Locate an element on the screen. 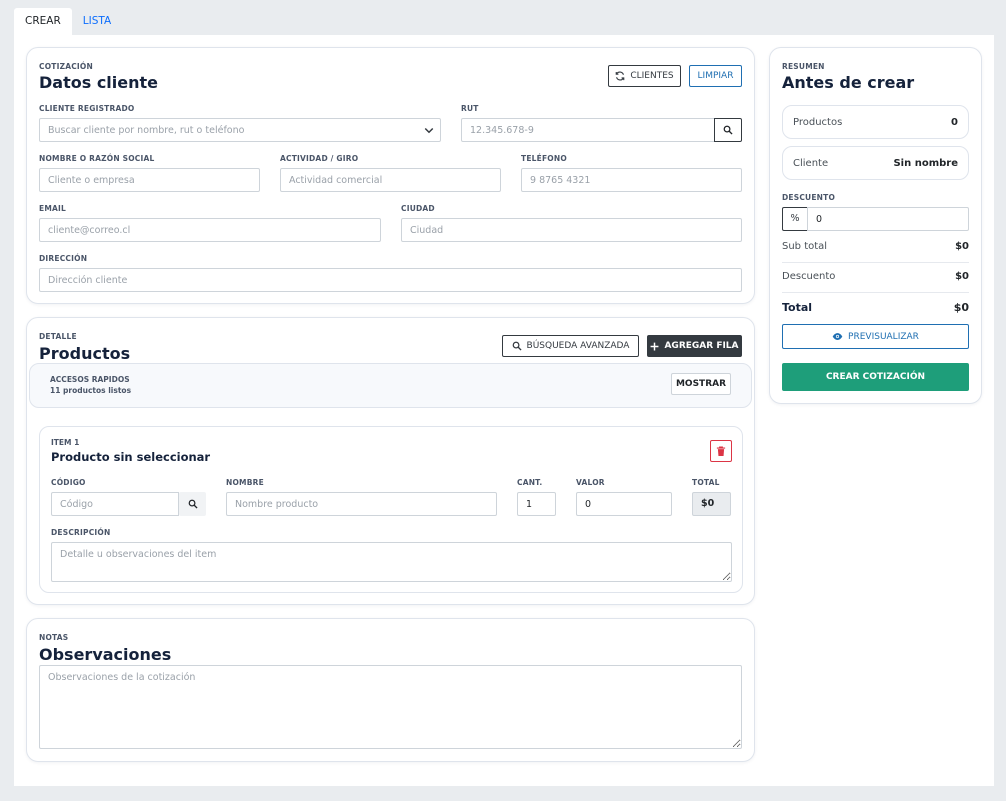 This screenshot has height=801, width=1006. cliente-stat-label: Cliente is located at coordinates (811, 163).